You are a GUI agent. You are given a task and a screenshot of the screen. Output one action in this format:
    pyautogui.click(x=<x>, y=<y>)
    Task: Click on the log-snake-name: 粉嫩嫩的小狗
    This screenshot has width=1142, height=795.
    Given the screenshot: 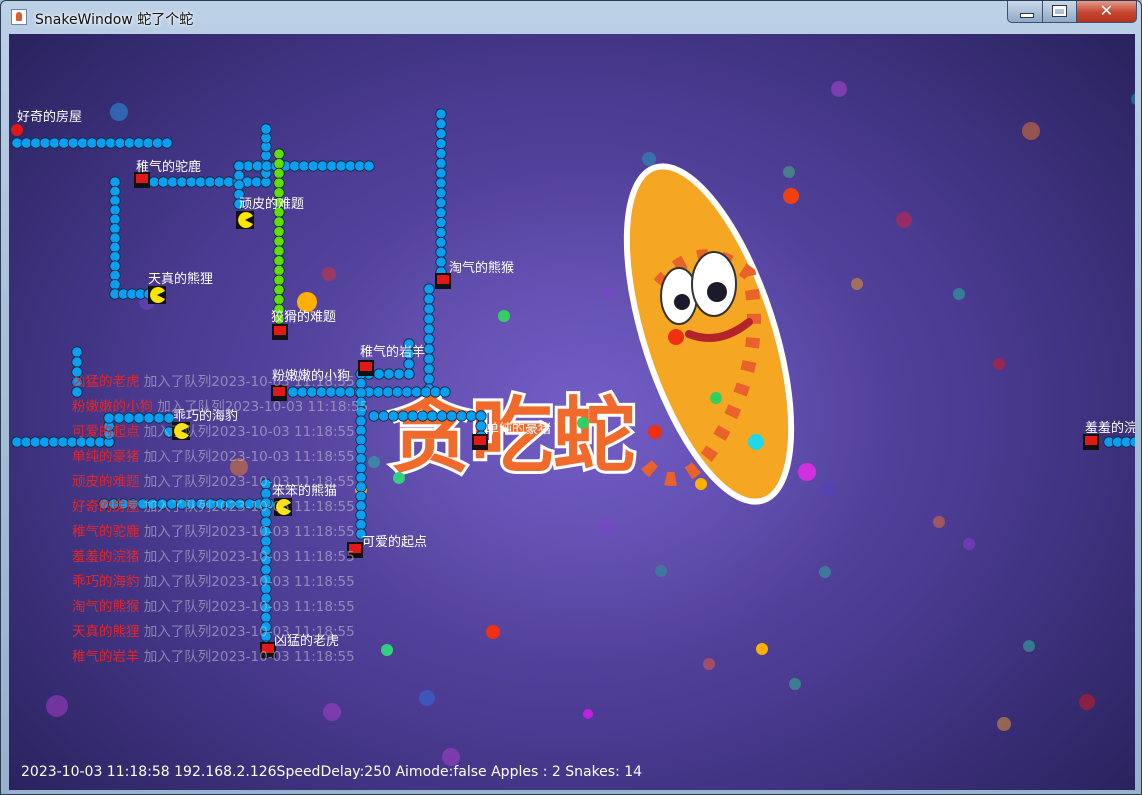 What is the action you would take?
    pyautogui.click(x=112, y=407)
    